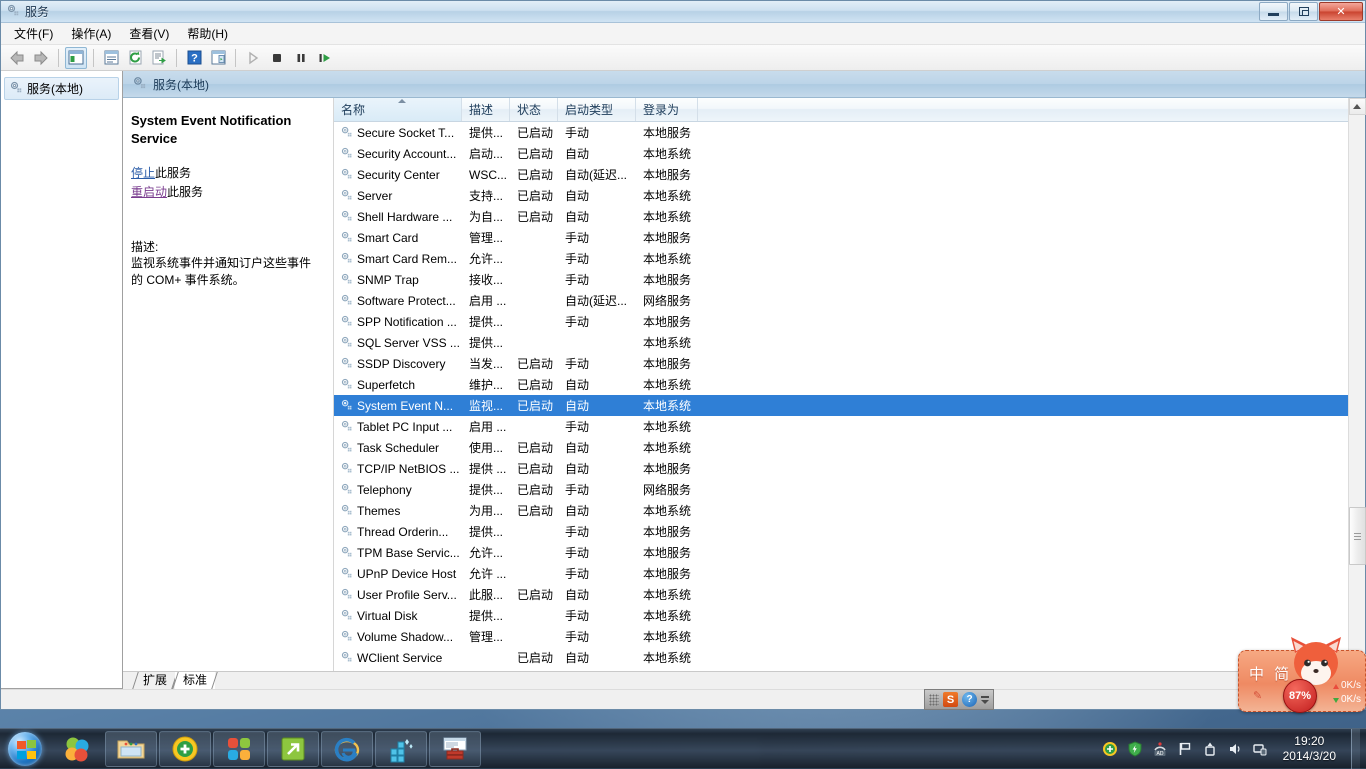 The width and height of the screenshot is (1366, 769). What do you see at coordinates (76, 58) in the screenshot?
I see `tree-panel-icon` at bounding box center [76, 58].